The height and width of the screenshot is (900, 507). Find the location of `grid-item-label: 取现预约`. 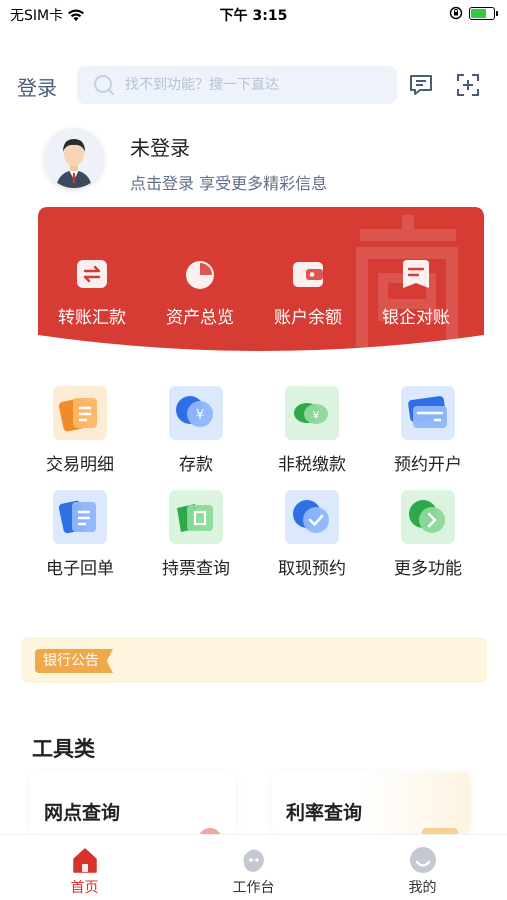

grid-item-label: 取现预约 is located at coordinates (312, 569).